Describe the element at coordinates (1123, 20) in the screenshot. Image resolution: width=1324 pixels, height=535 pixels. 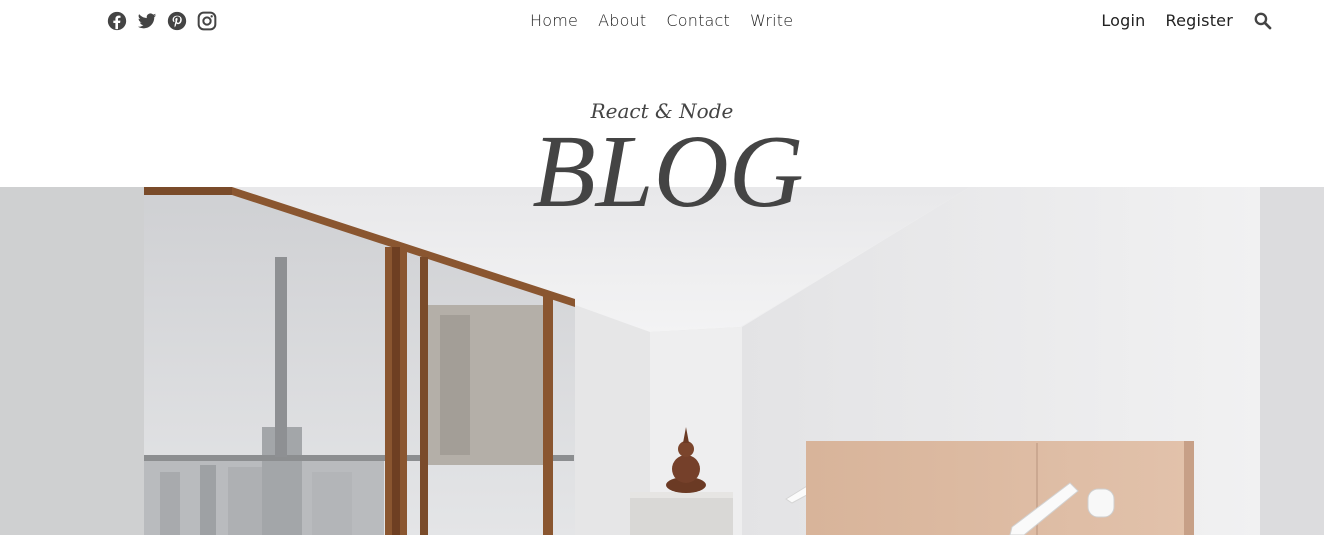
I see `login-link: Login` at that location.